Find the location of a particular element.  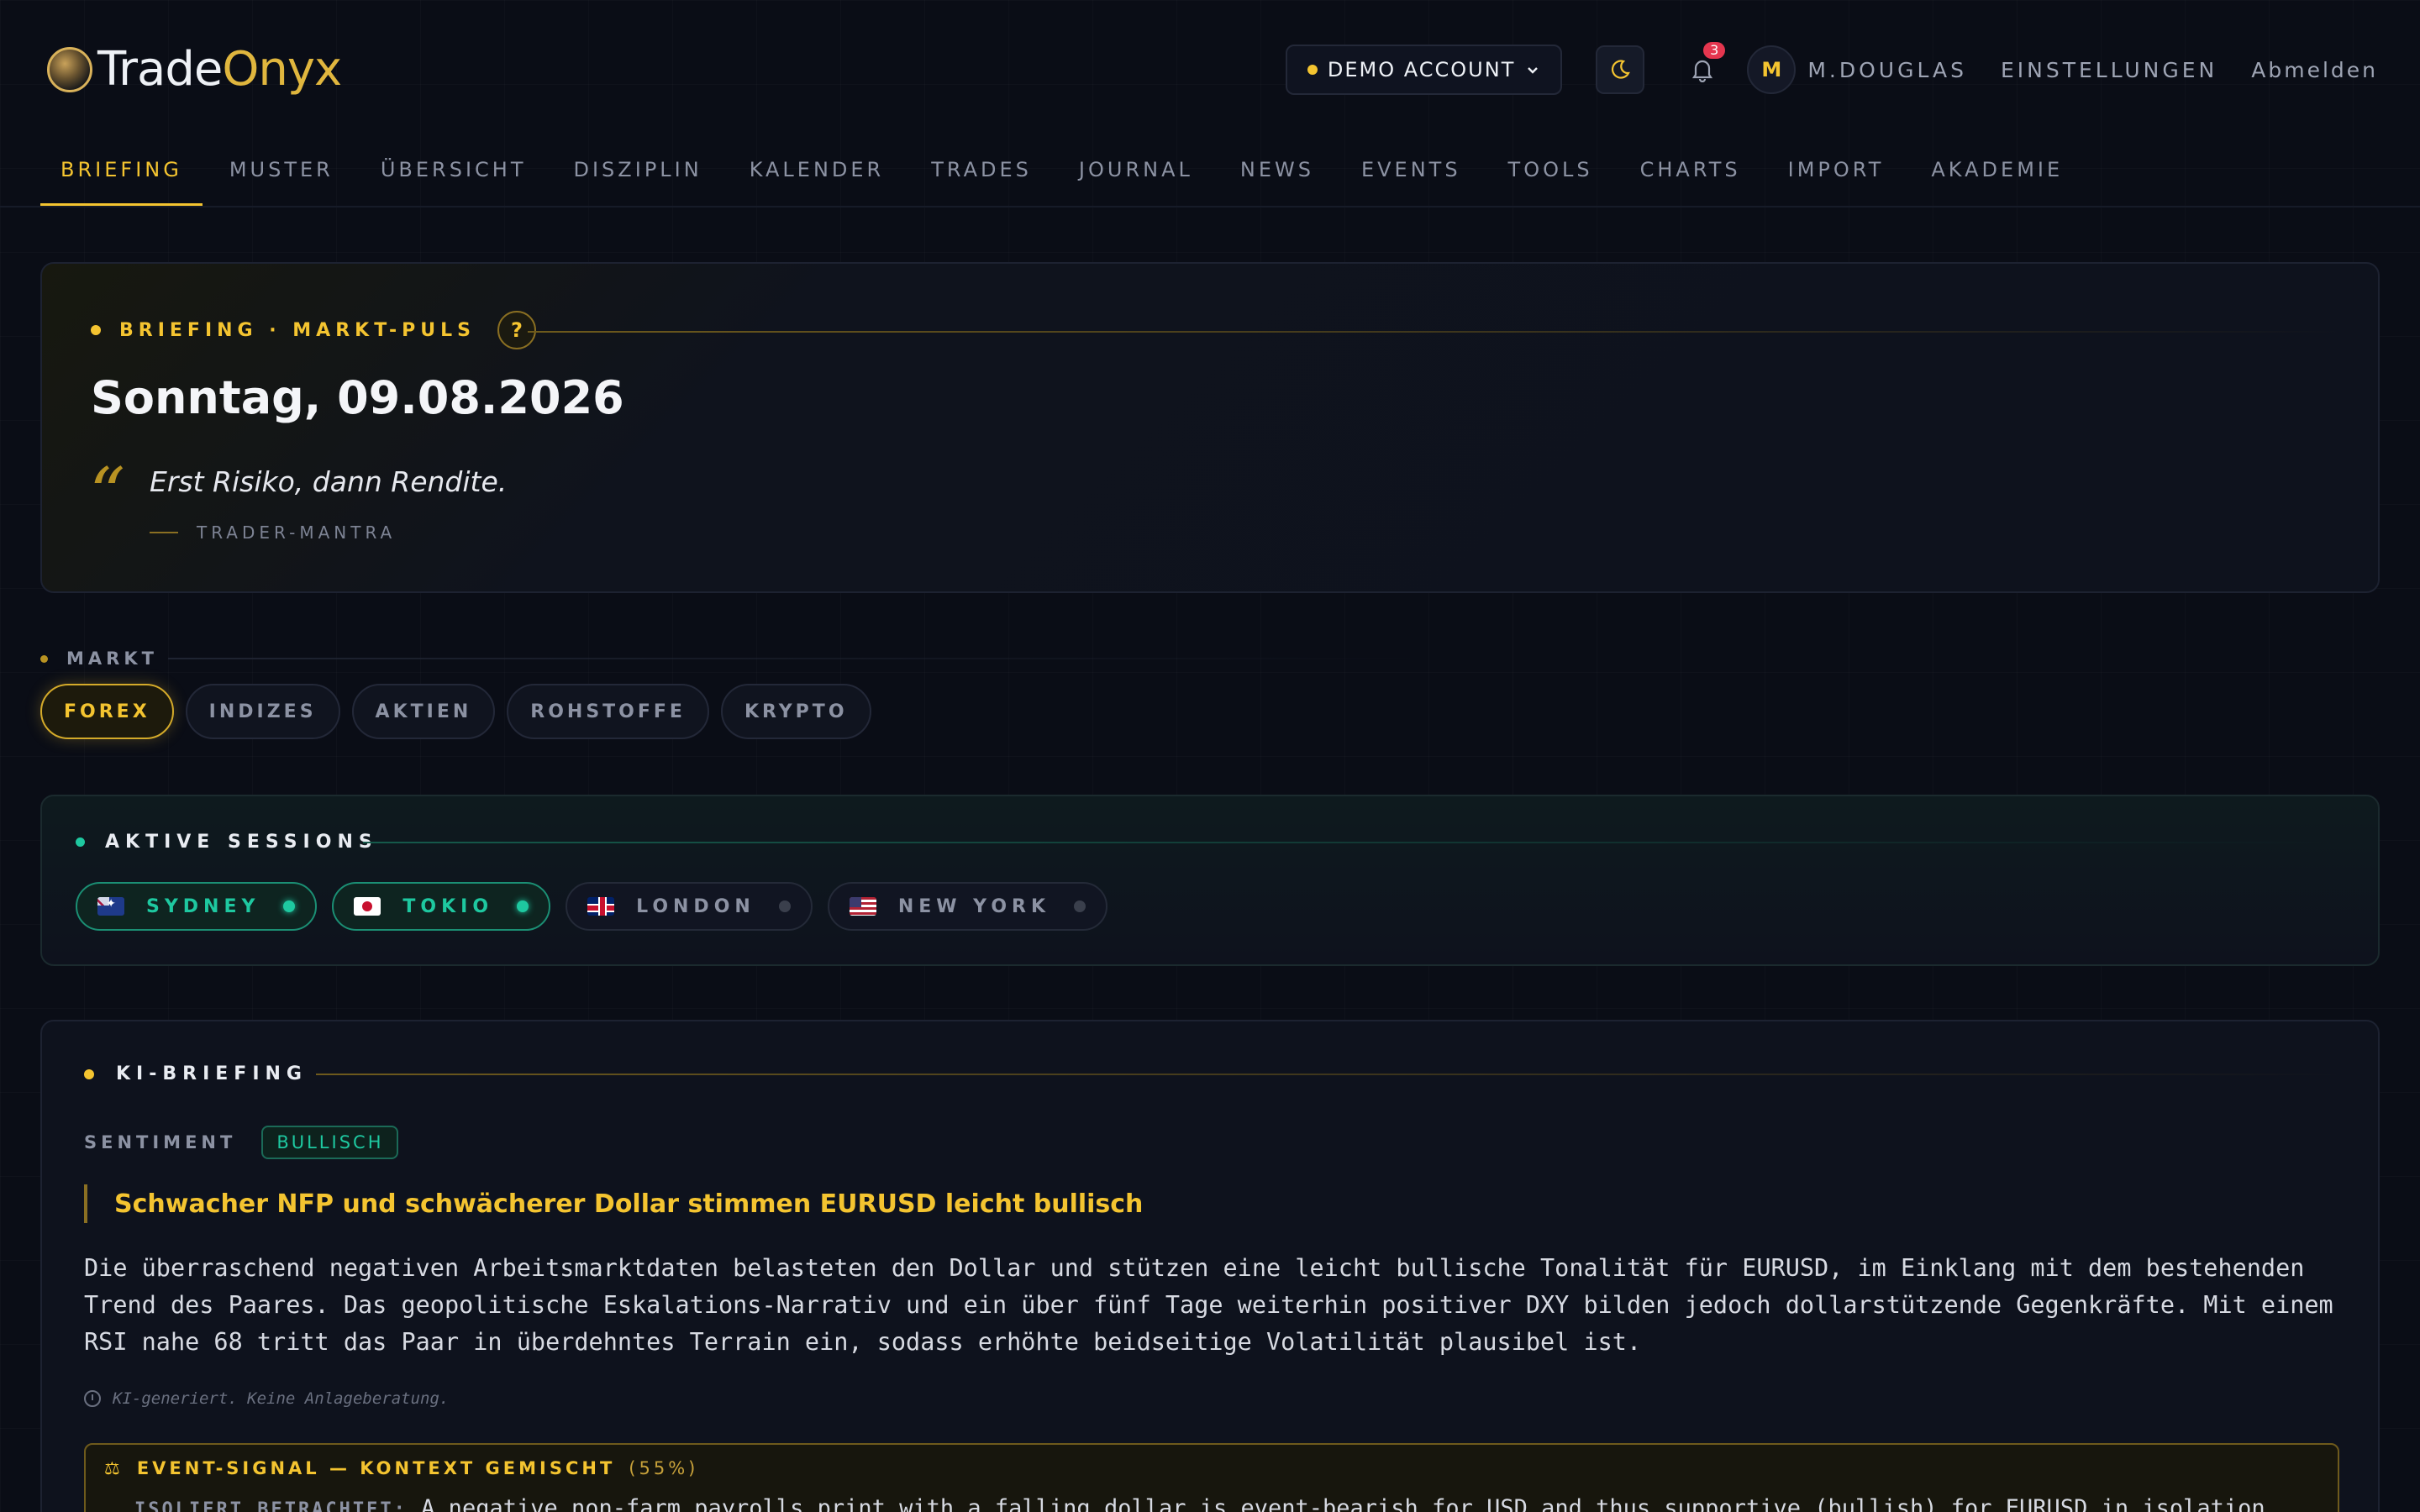

tab-events: EVENTS is located at coordinates (1411, 173).